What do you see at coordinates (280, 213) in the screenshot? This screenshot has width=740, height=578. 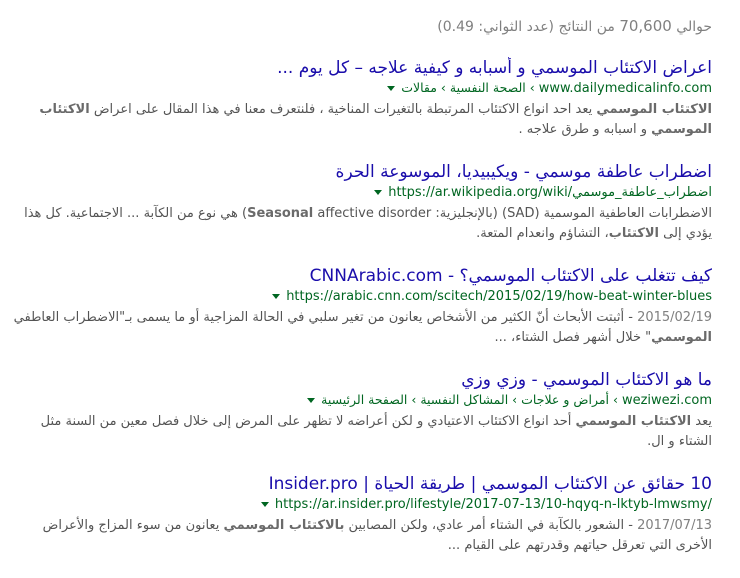 I see `snippet-highlight: Seasonal` at bounding box center [280, 213].